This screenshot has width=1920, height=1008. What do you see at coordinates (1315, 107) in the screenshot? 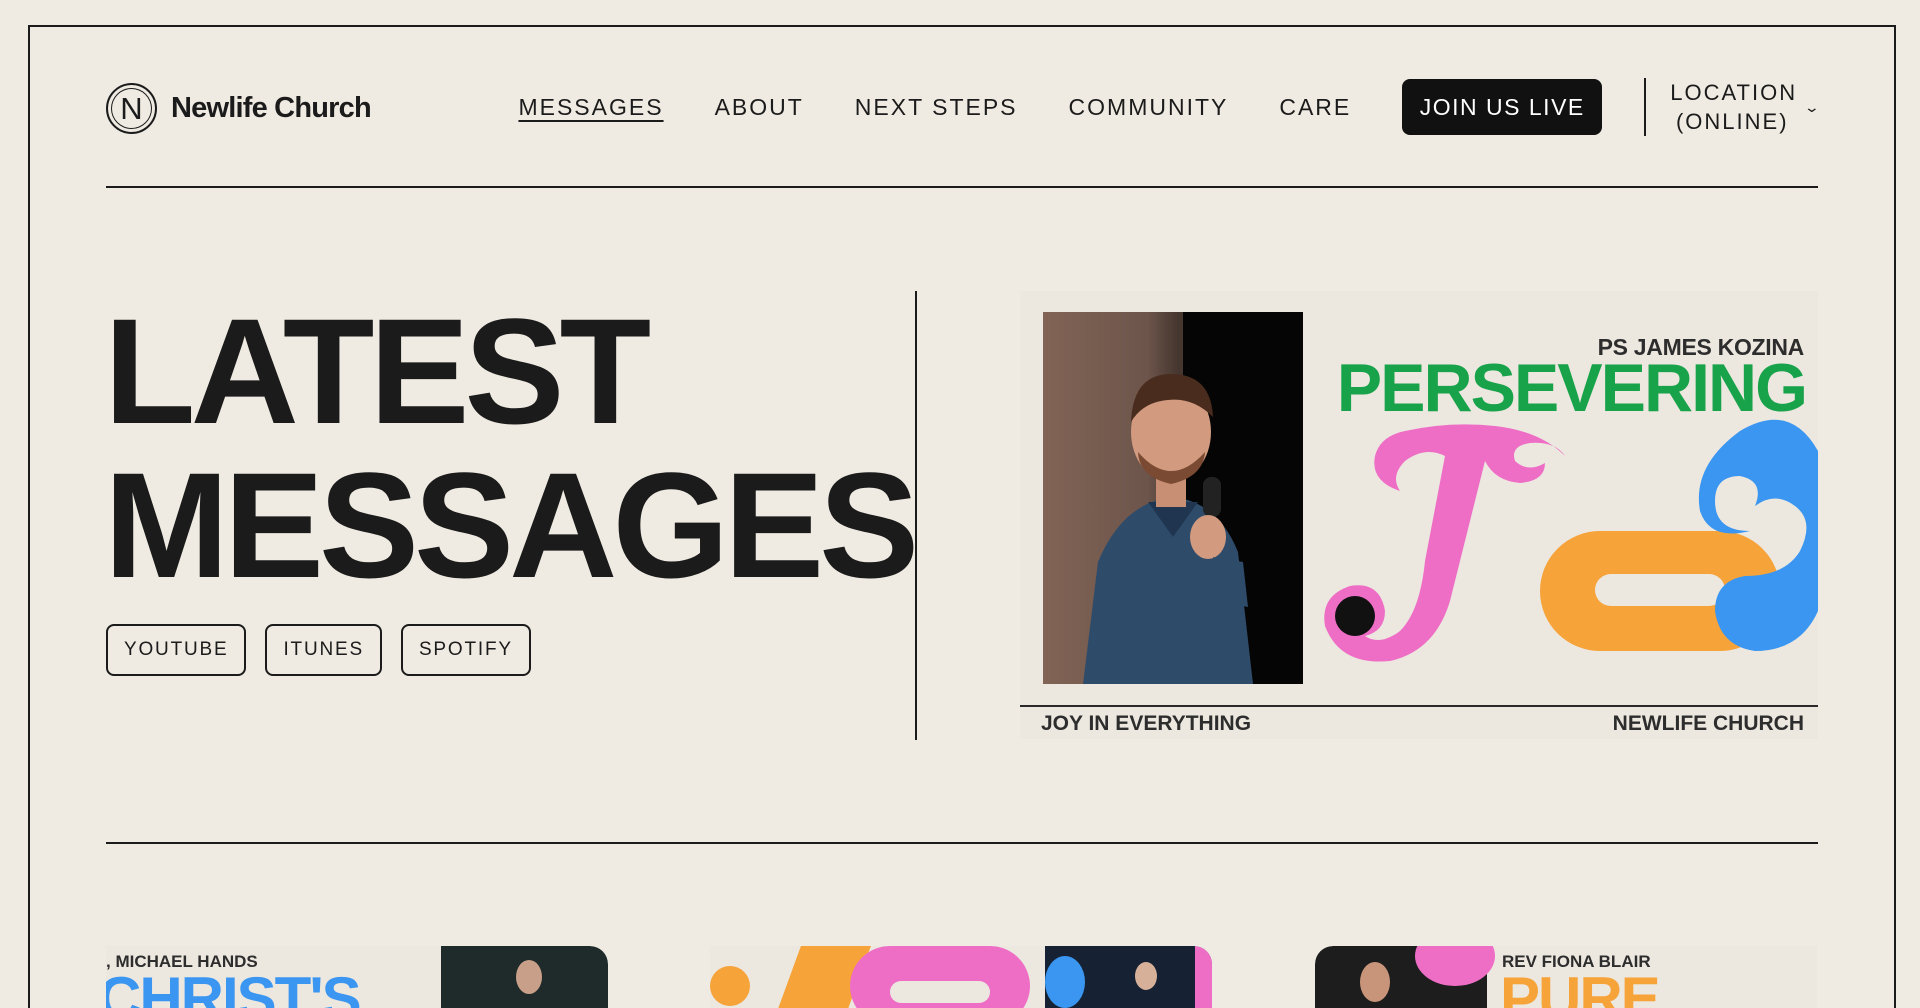
I see `nav-care: CARE` at bounding box center [1315, 107].